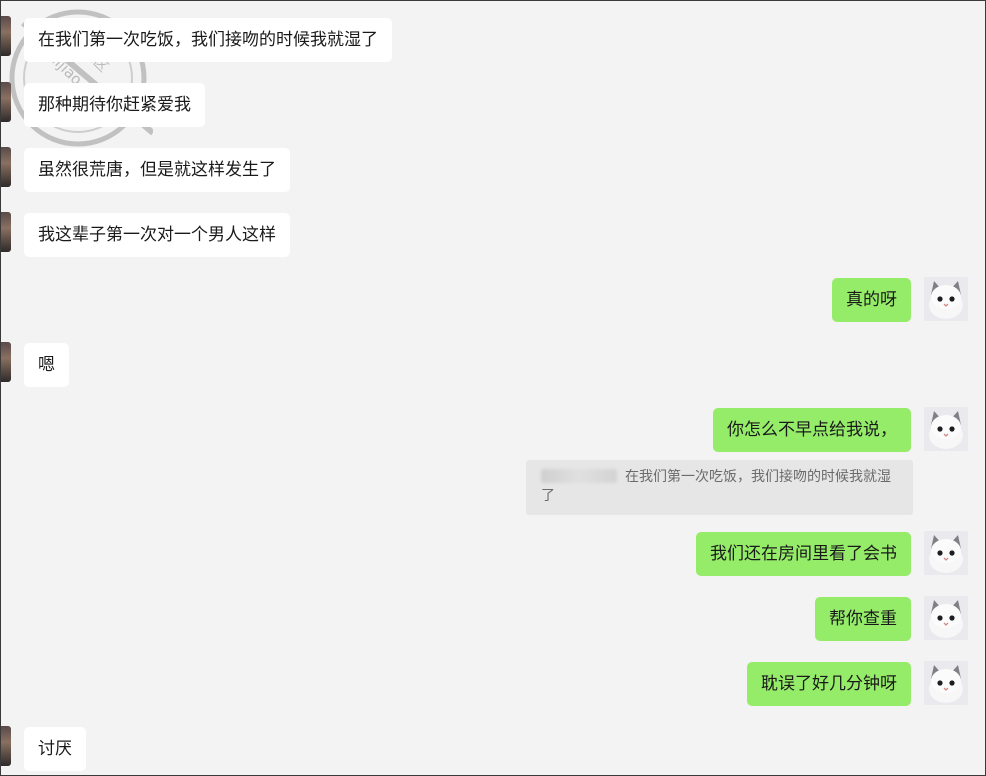 This screenshot has height=776, width=986. Describe the element at coordinates (871, 300) in the screenshot. I see `message-bubble-outgoing: 真的呀` at that location.